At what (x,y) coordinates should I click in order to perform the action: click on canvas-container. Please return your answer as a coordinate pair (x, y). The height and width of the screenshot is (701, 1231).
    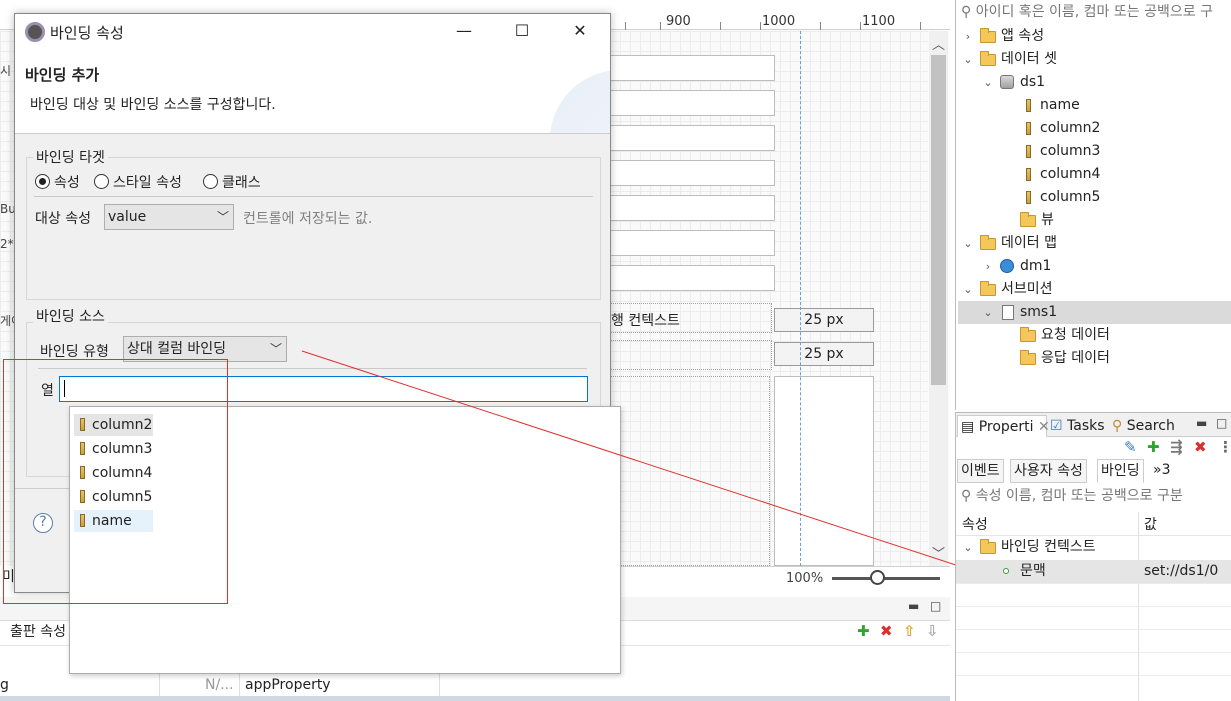
    Looking at the image, I should click on (685, 471).